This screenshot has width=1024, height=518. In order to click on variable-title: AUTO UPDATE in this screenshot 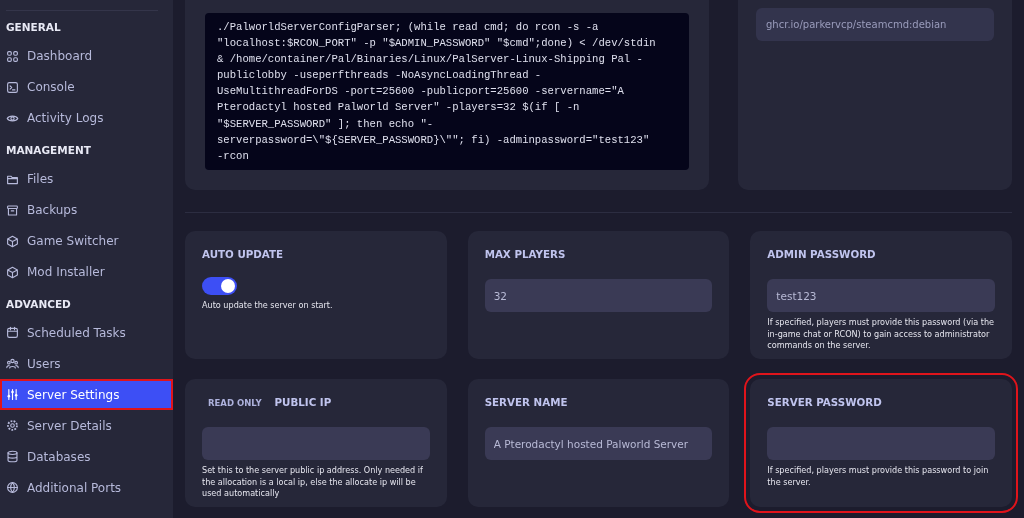, I will do `click(243, 255)`.